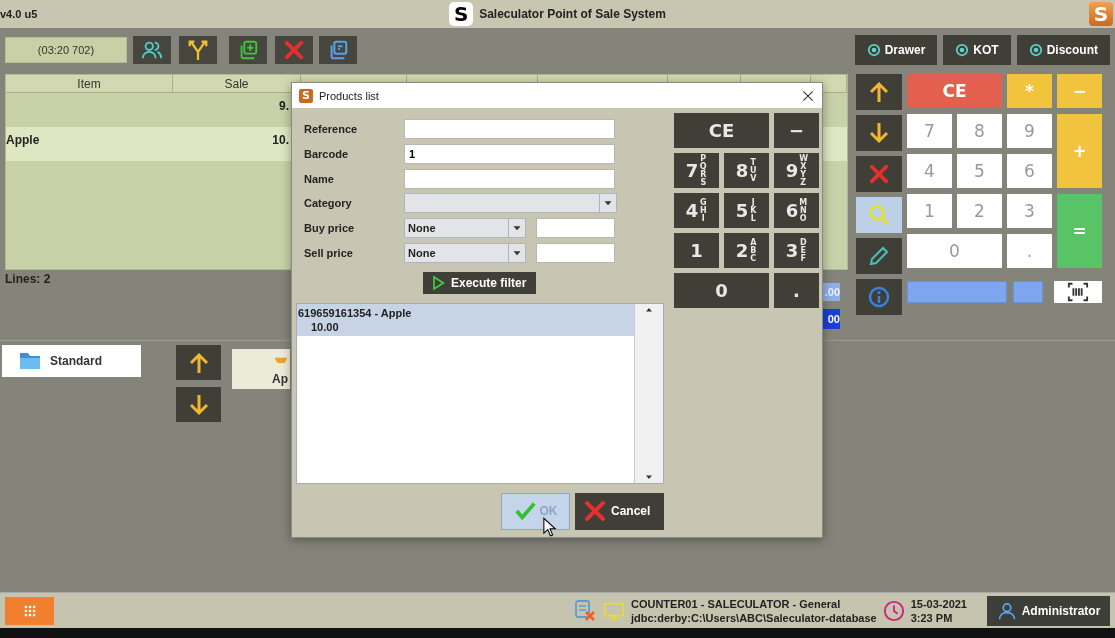  I want to click on split-button, so click(198, 50).